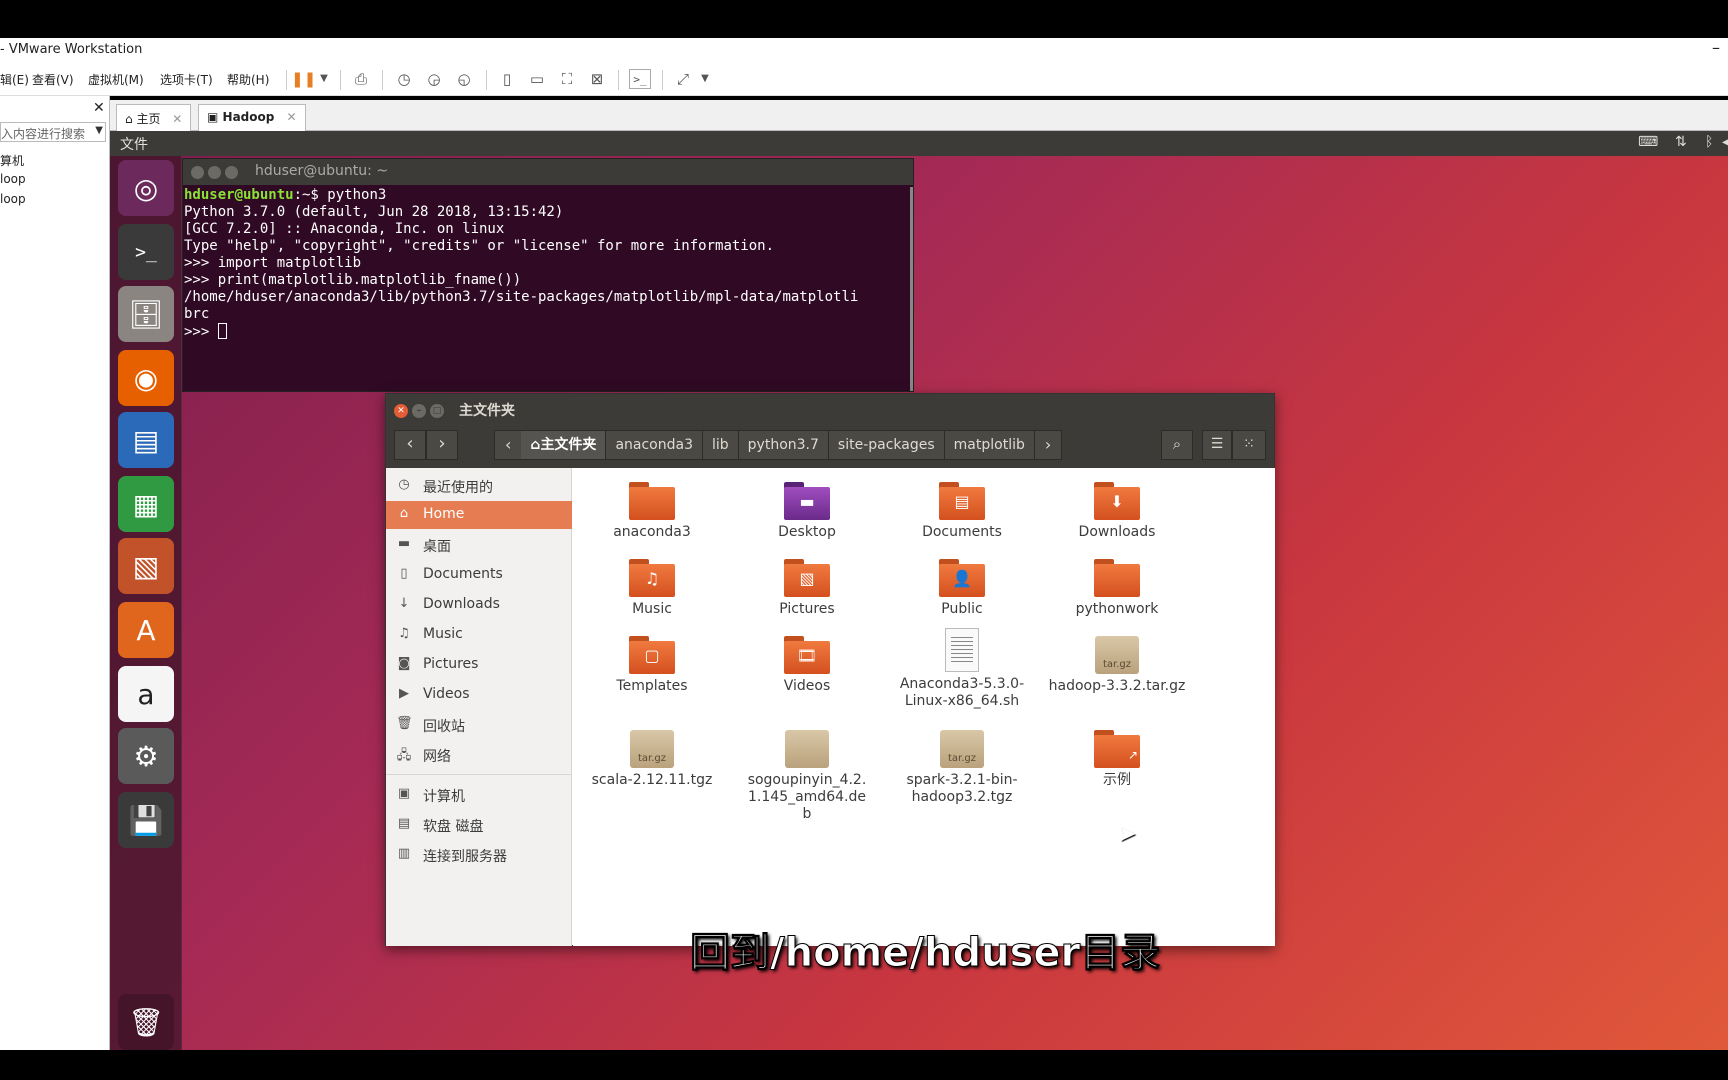 This screenshot has width=1728, height=1080. What do you see at coordinates (146, 252) in the screenshot?
I see `terminal-icon: >_` at bounding box center [146, 252].